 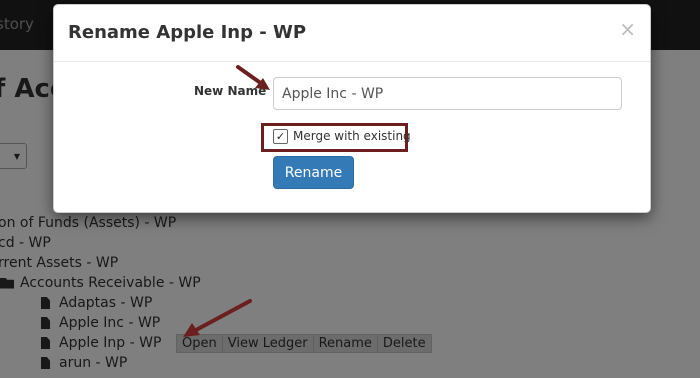 I want to click on close-icon: ×, so click(x=627, y=29).